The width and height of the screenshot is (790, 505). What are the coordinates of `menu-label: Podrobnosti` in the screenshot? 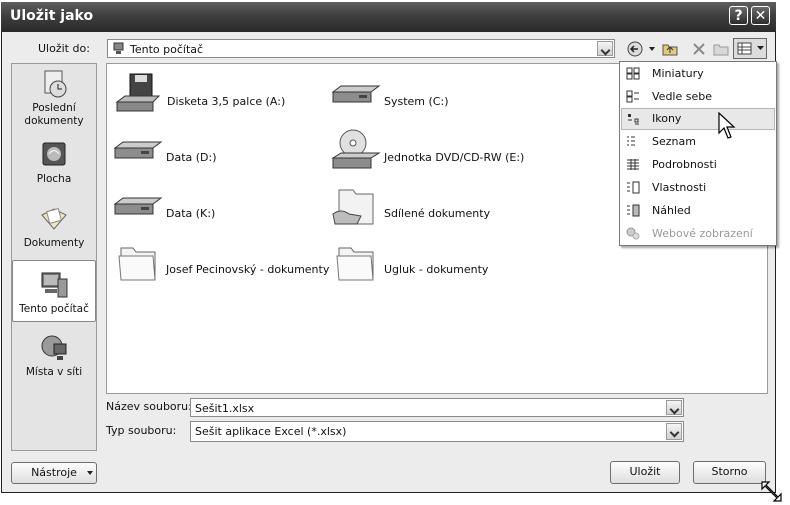 It's located at (684, 164).